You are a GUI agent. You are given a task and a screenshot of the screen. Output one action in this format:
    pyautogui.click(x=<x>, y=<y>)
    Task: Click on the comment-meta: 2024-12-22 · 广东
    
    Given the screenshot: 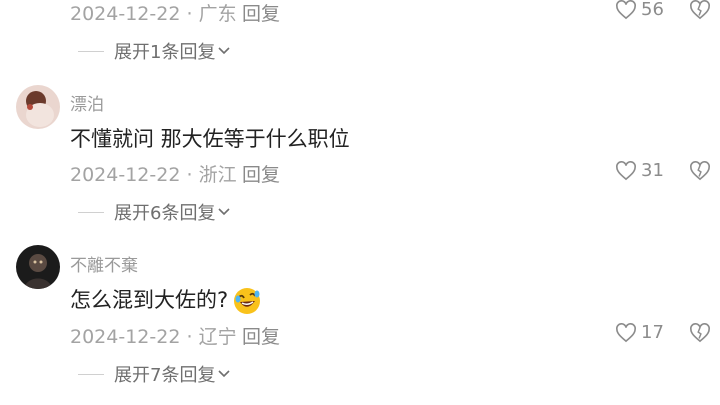 What is the action you would take?
    pyautogui.click(x=153, y=14)
    